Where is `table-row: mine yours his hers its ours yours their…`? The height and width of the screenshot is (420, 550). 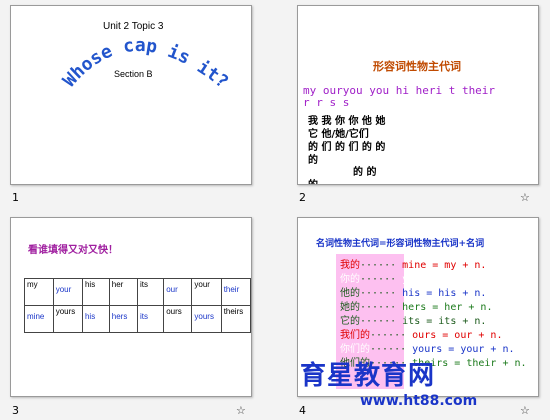
table-row: mine yours his hers its ours yours their… is located at coordinates (137, 319).